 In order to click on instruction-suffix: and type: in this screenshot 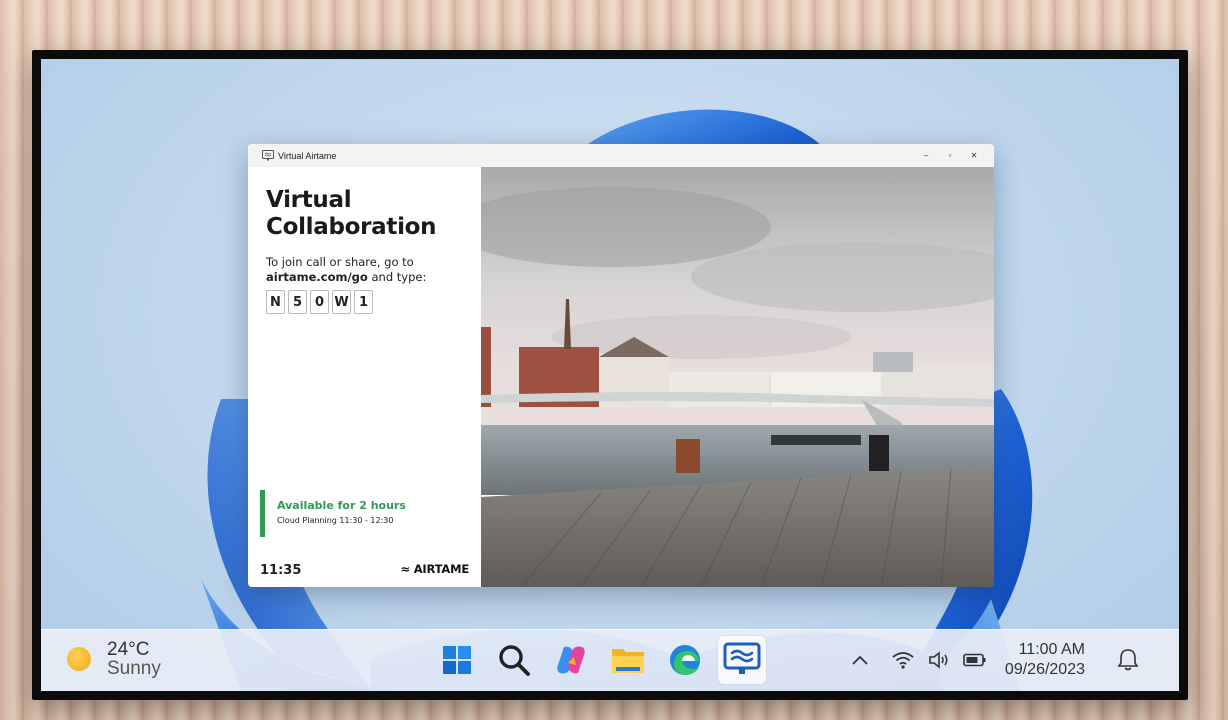, I will do `click(399, 277)`.